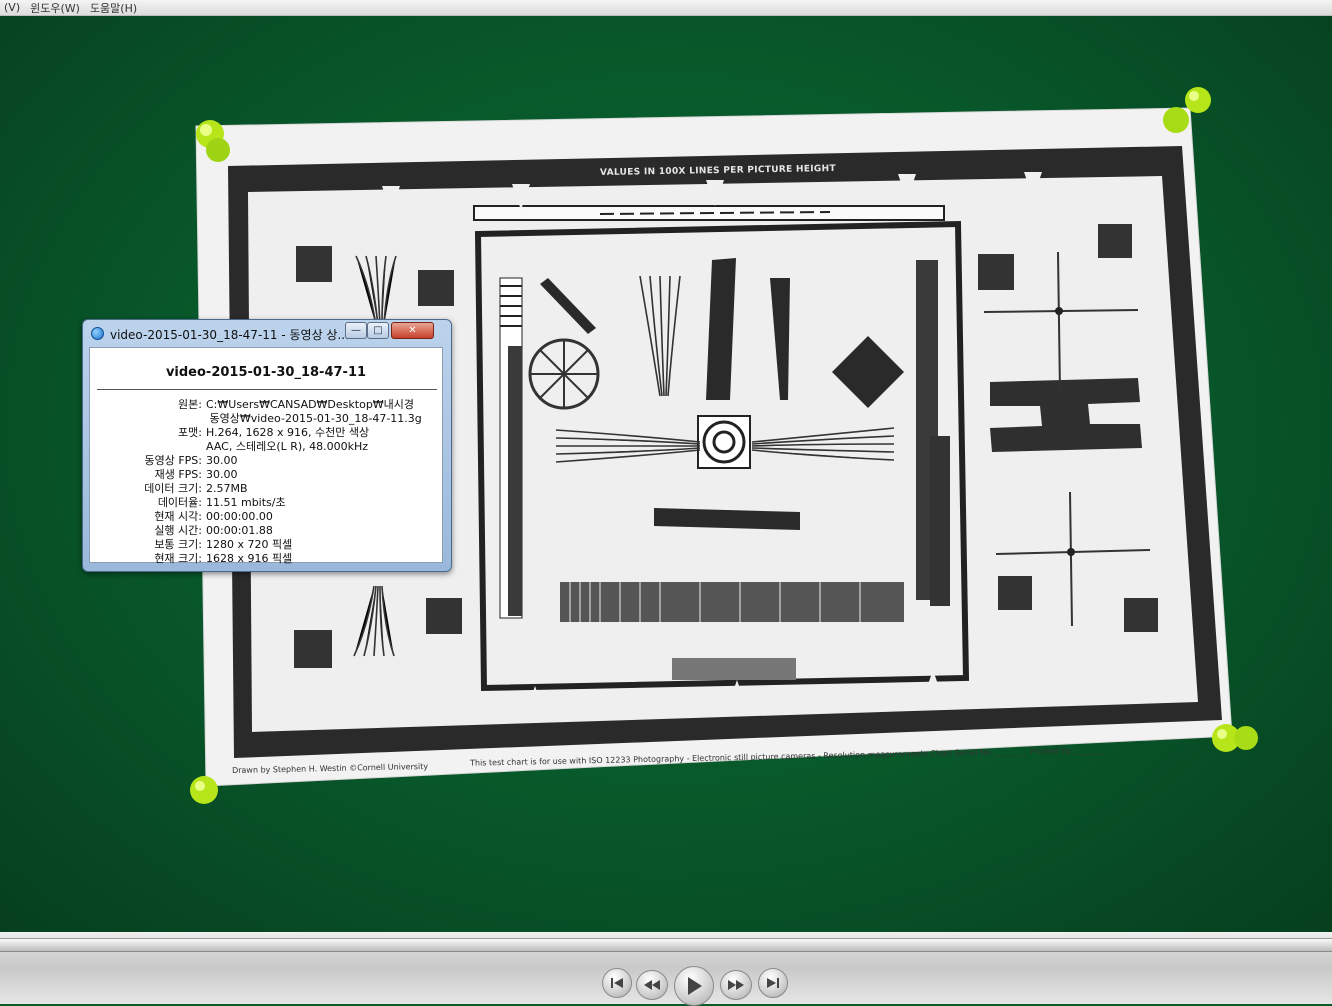 Image resolution: width=1332 pixels, height=1006 pixels. I want to click on info-row-current-time: 현재 시각: 00:00:00.00, so click(266, 517).